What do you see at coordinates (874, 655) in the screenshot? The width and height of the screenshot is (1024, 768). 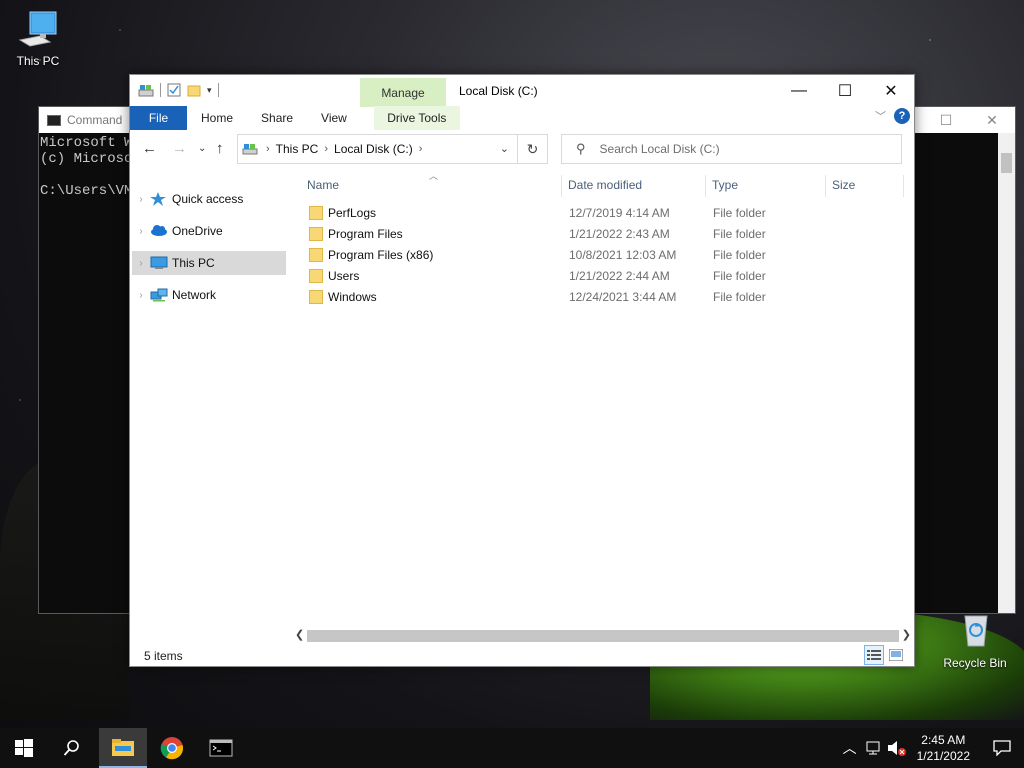 I see `details-view-icon` at bounding box center [874, 655].